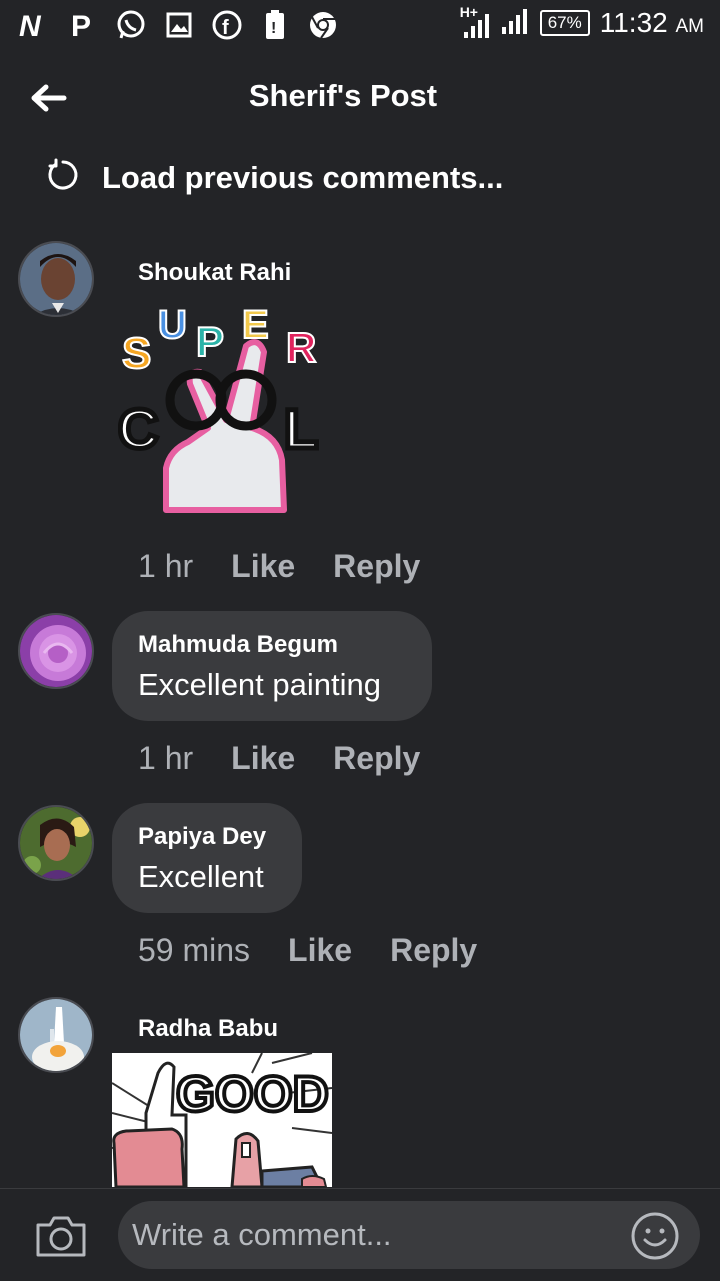  I want to click on comment-author: Papiya Dey, so click(202, 837).